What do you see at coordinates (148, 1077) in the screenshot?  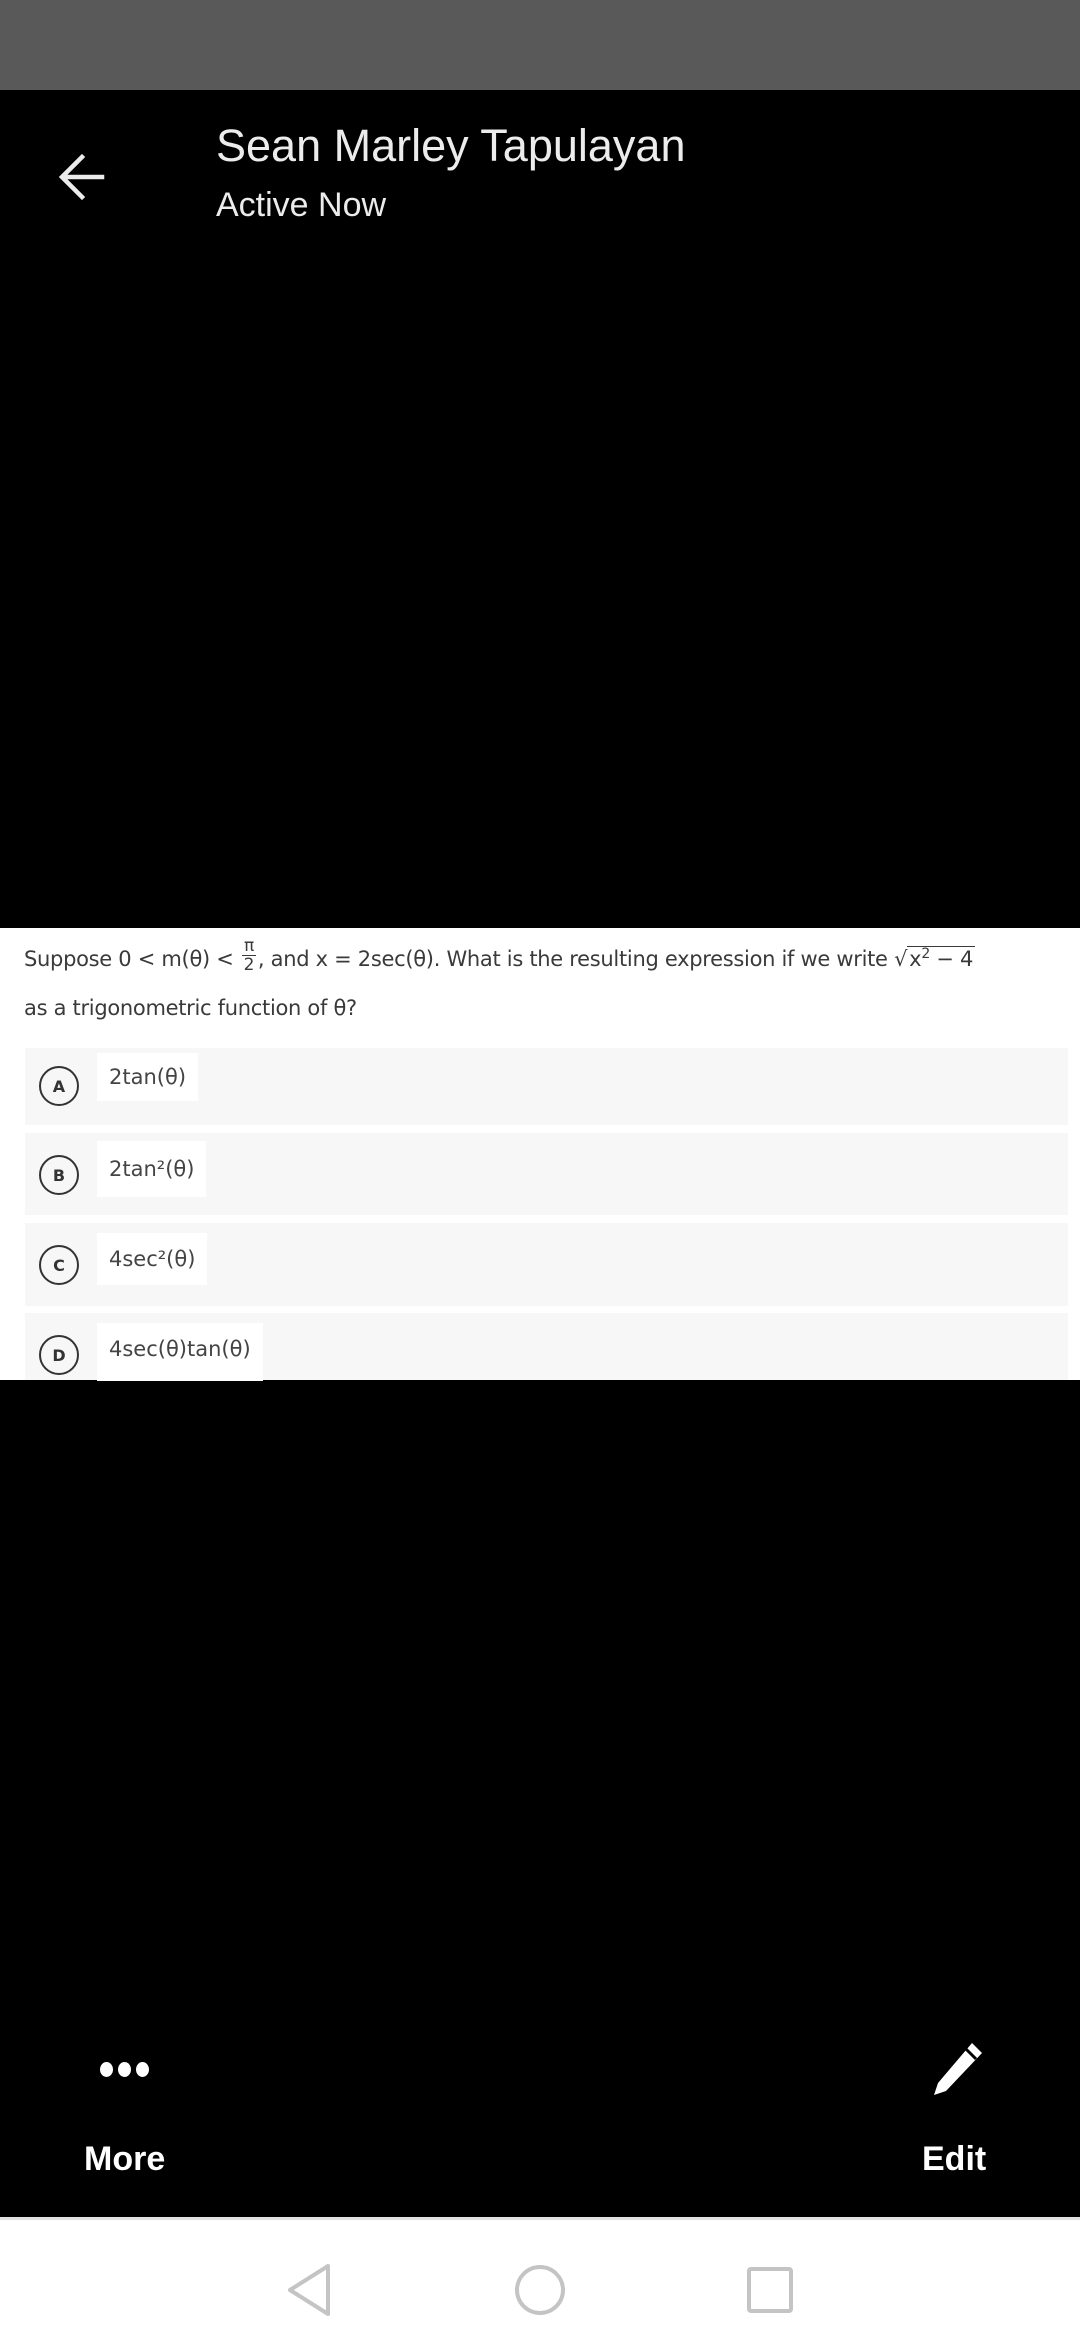 I see `option-text: 2tan(θ)` at bounding box center [148, 1077].